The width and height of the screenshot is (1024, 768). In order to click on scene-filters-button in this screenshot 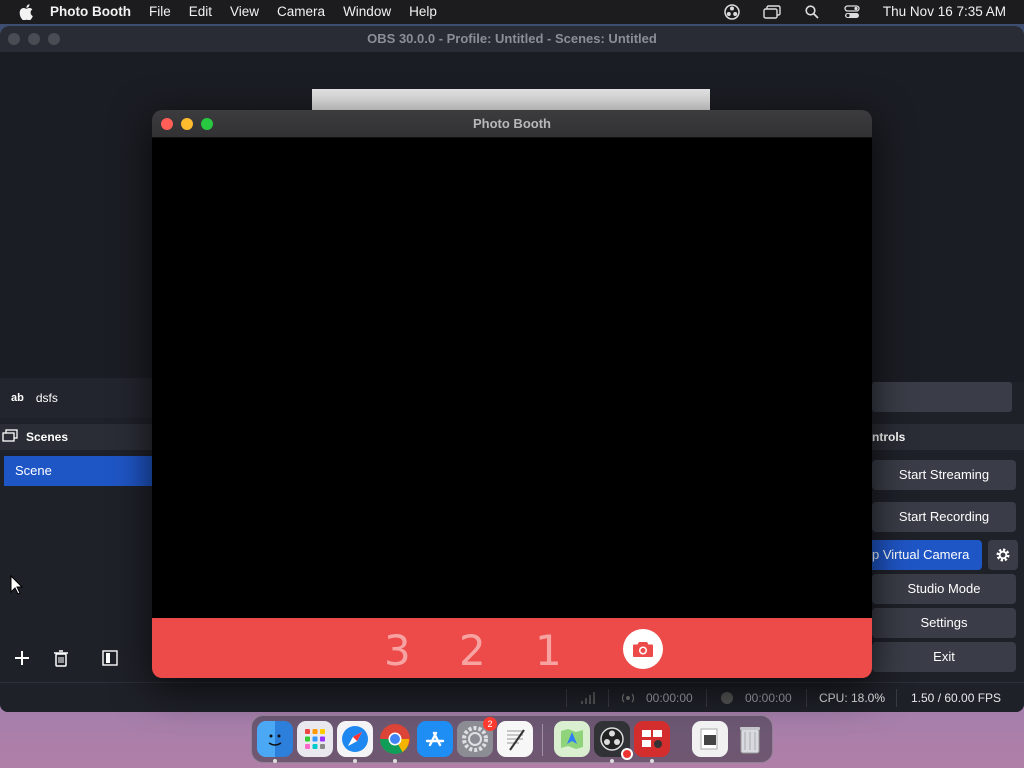, I will do `click(110, 658)`.